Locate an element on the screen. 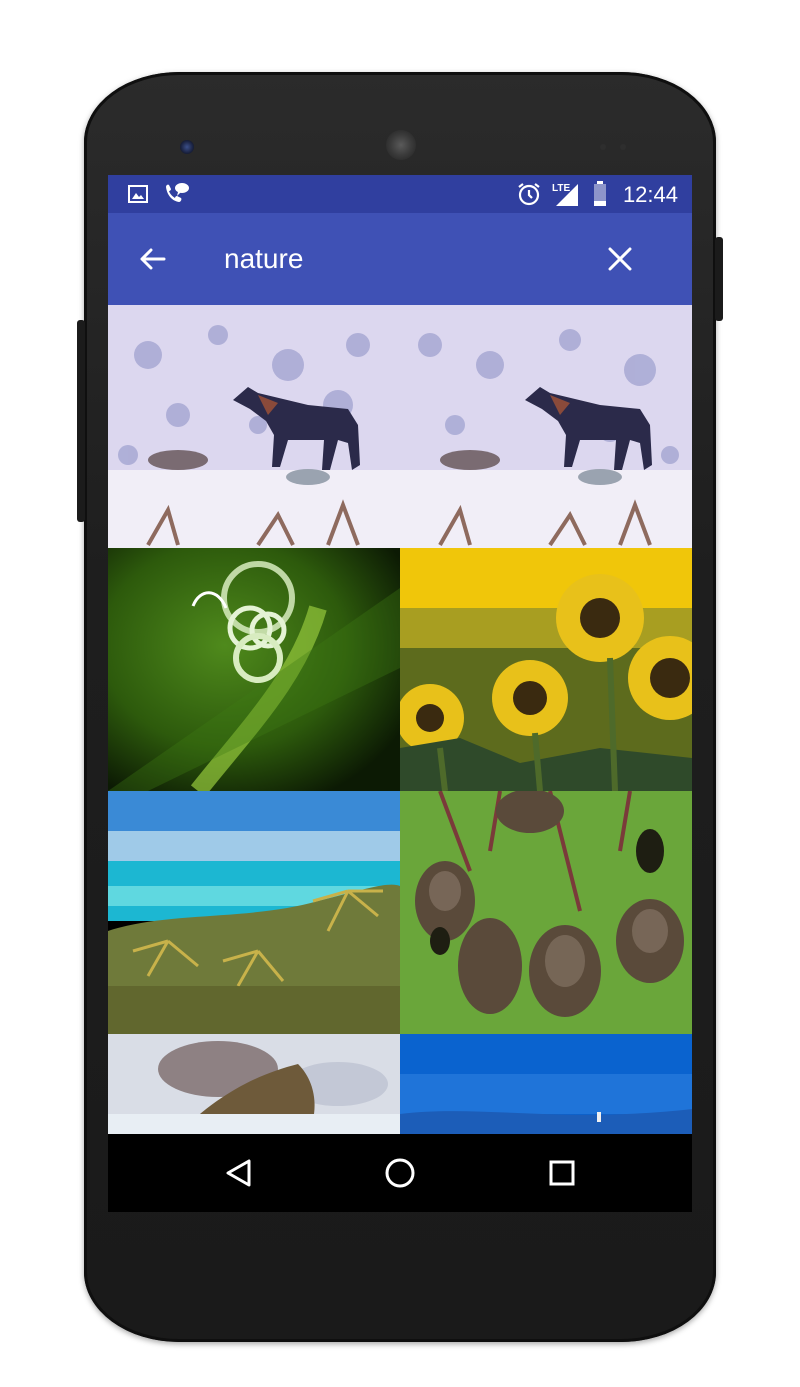  volume-button is located at coordinates (81, 421).